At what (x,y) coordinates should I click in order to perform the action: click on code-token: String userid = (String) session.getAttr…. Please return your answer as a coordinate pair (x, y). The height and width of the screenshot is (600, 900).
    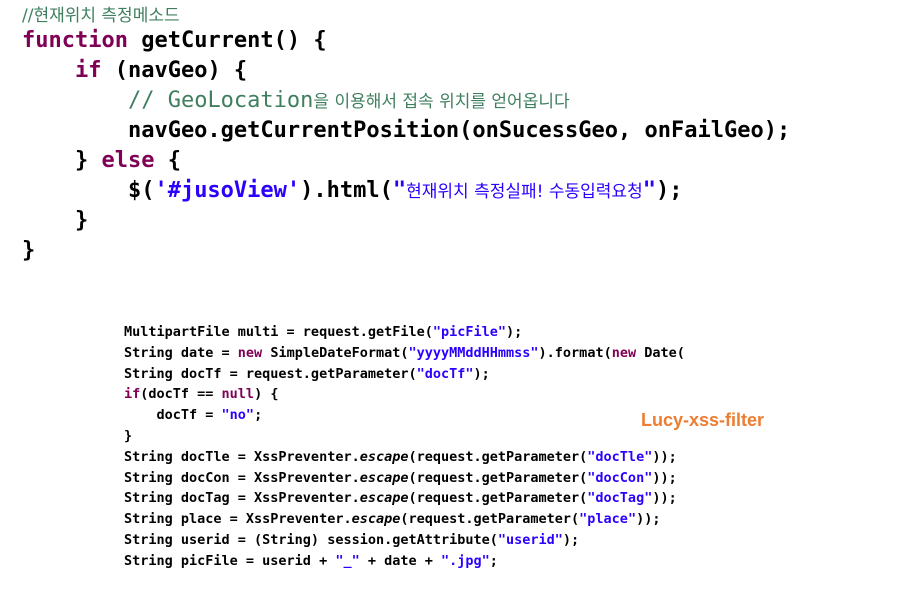
    Looking at the image, I should click on (311, 539).